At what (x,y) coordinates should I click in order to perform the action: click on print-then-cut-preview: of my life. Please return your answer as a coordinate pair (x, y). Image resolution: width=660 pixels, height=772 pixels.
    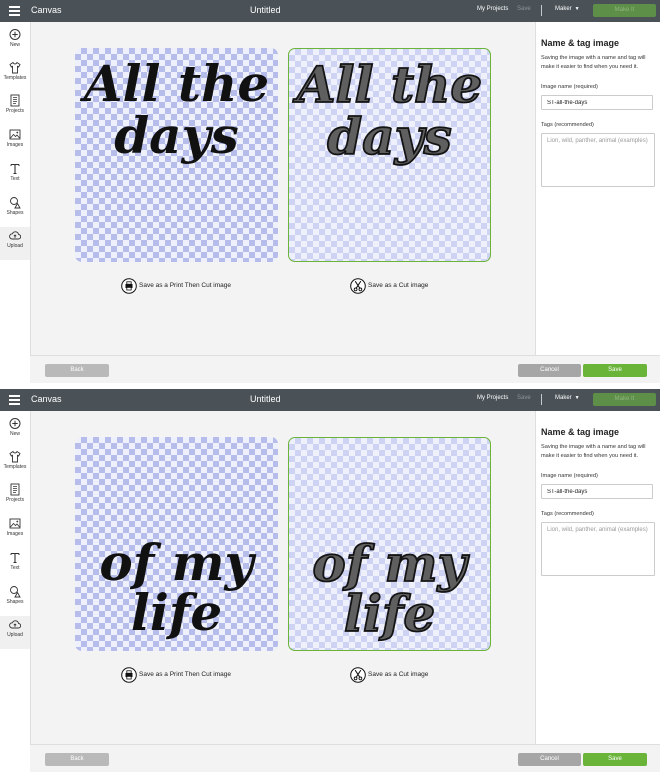
    Looking at the image, I should click on (176, 544).